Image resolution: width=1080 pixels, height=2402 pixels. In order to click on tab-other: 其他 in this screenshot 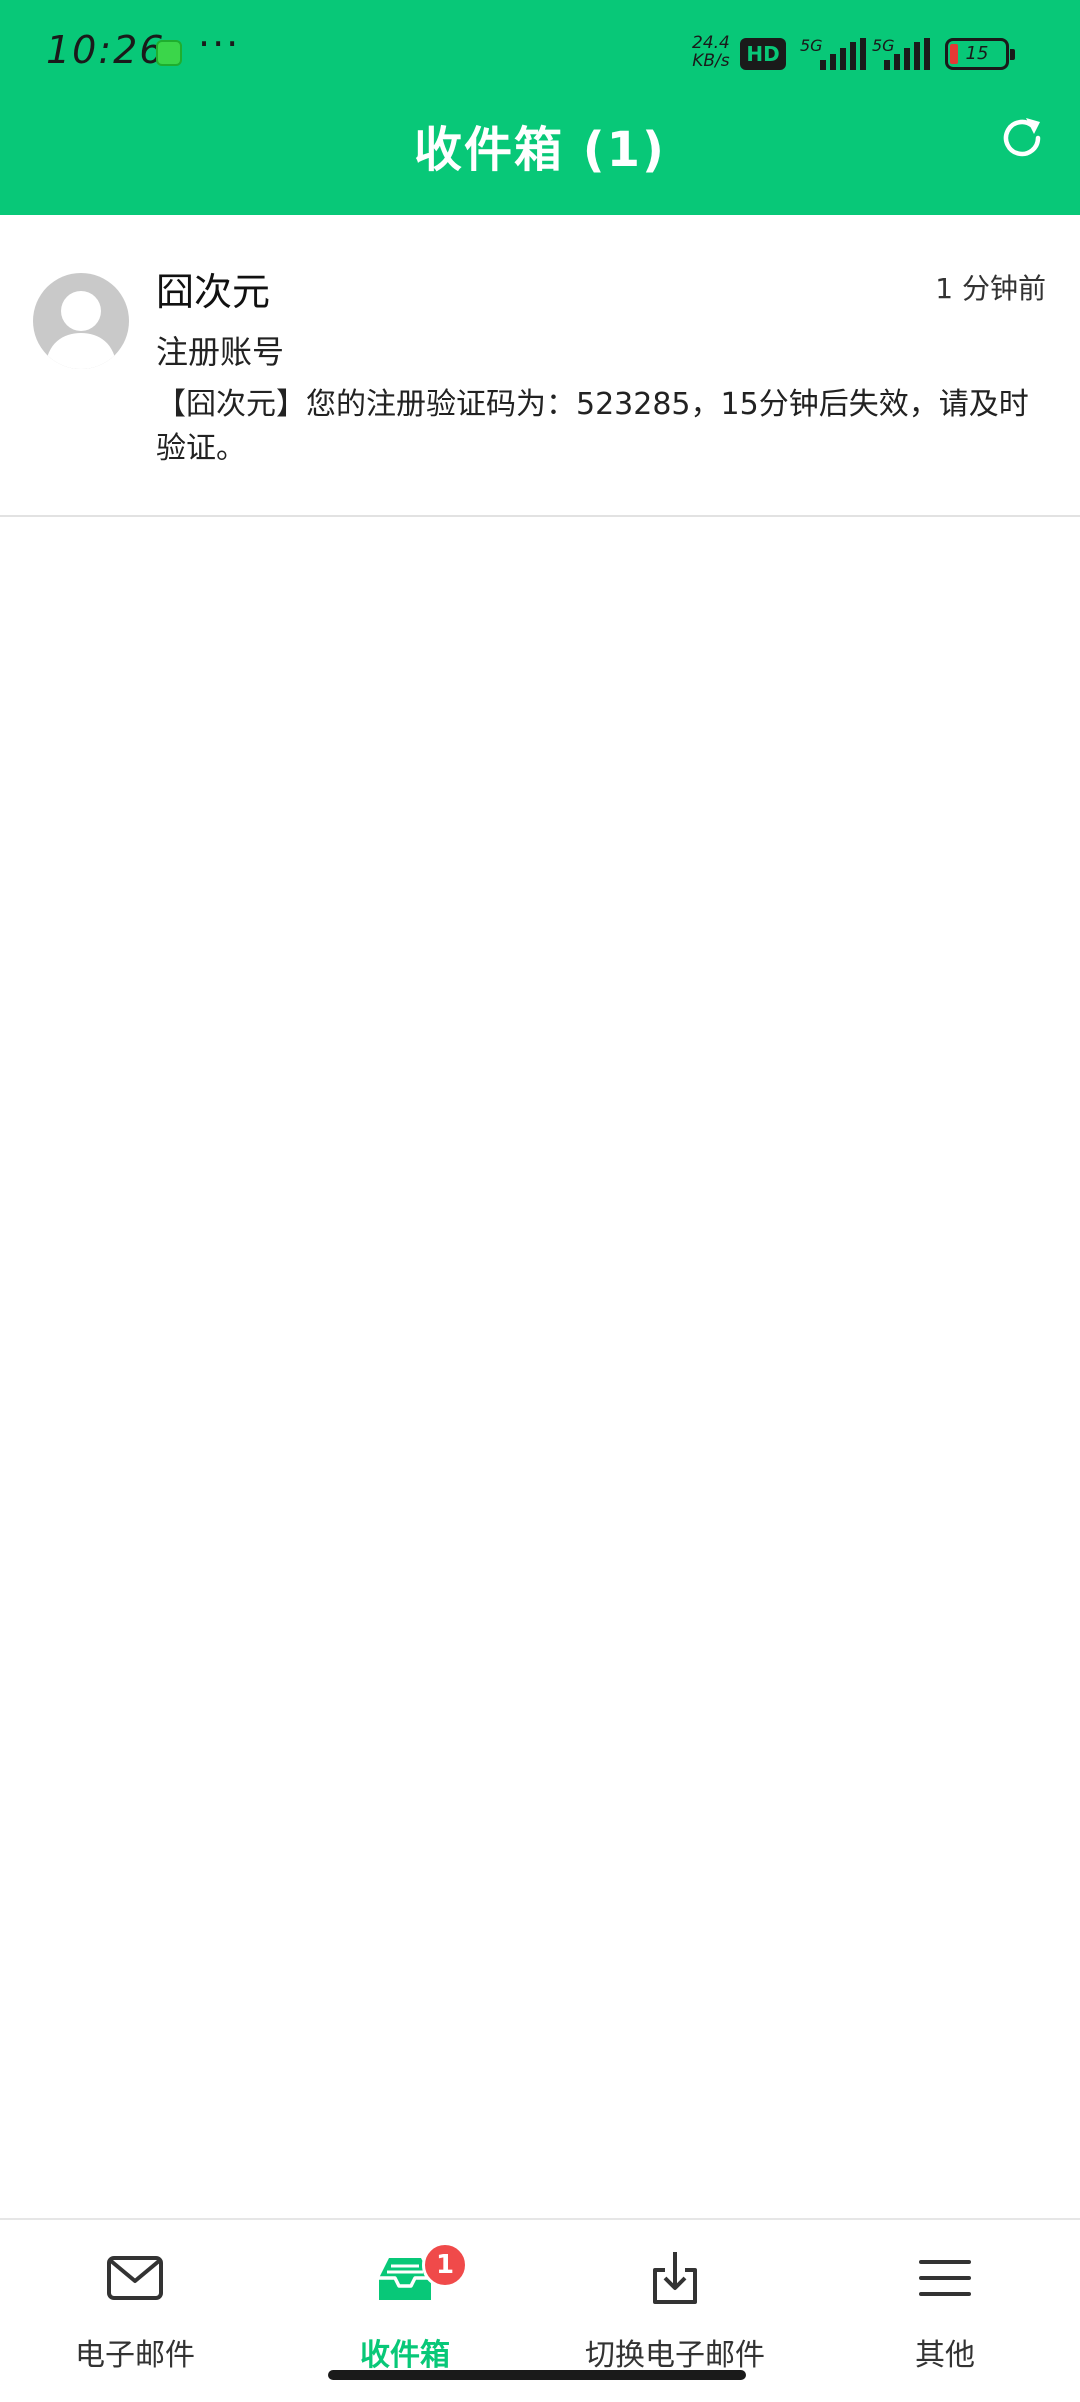, I will do `click(945, 2296)`.